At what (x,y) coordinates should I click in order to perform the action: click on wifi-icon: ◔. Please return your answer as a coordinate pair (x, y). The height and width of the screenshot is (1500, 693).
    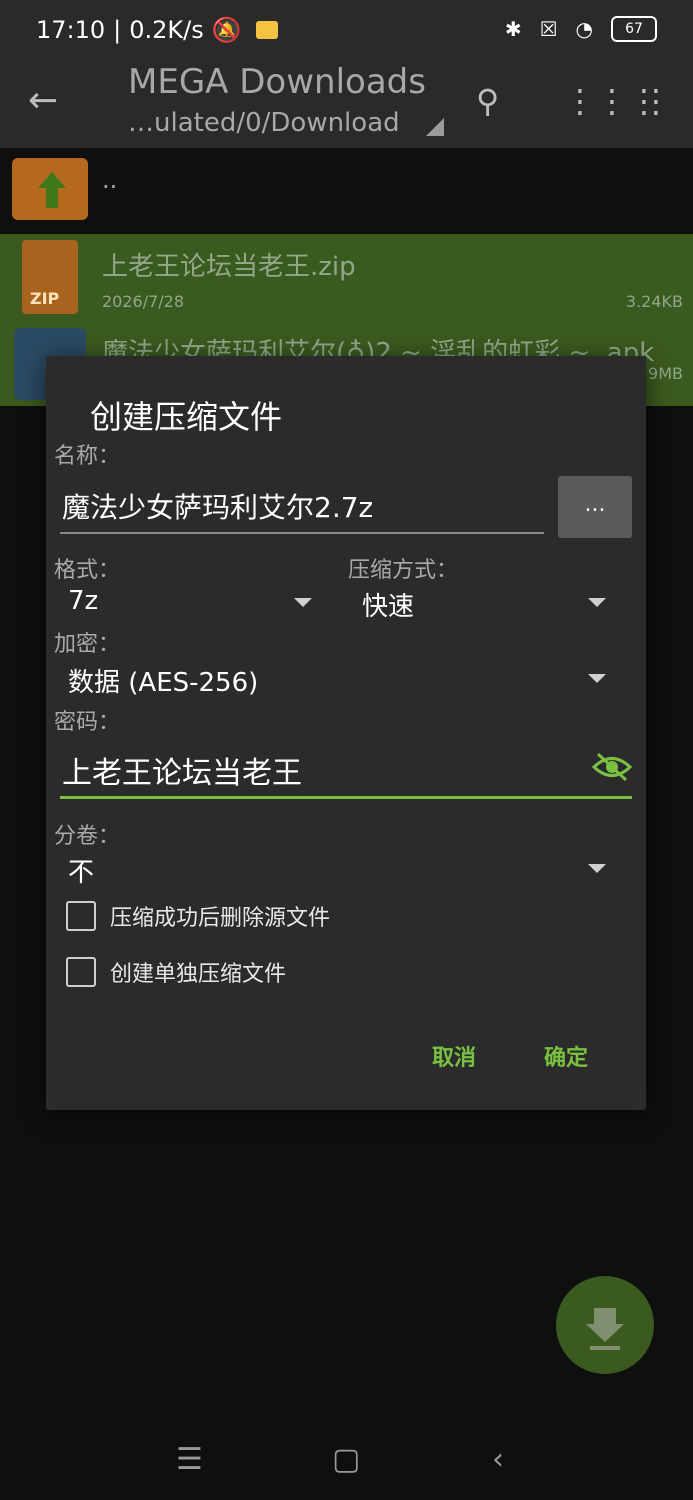
    Looking at the image, I should click on (584, 29).